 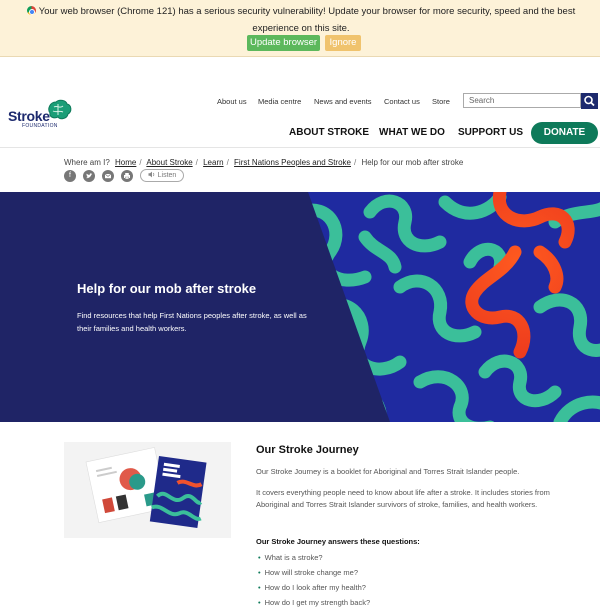 I want to click on envelope-glyph, so click(x=108, y=176).